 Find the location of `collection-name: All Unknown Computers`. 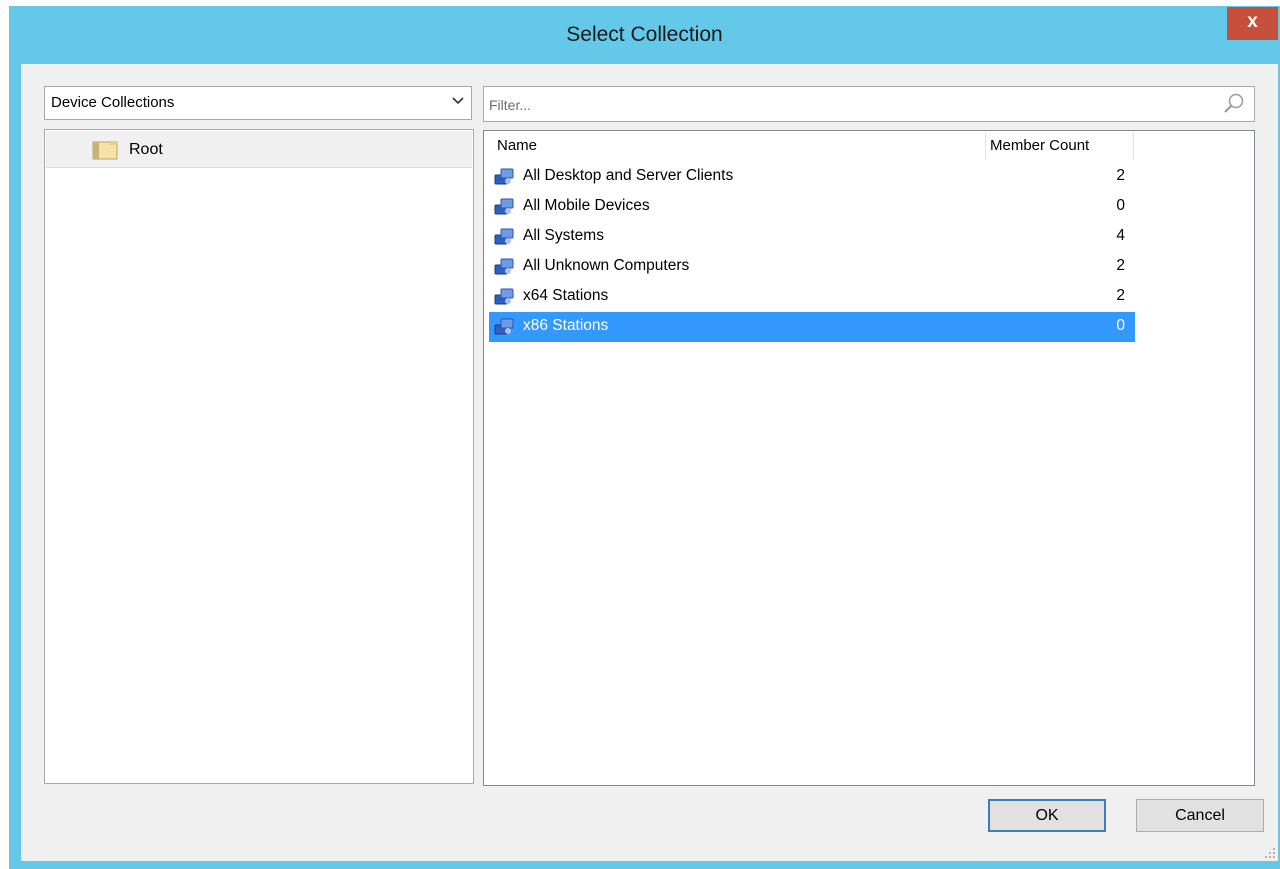

collection-name: All Unknown Computers is located at coordinates (606, 265).